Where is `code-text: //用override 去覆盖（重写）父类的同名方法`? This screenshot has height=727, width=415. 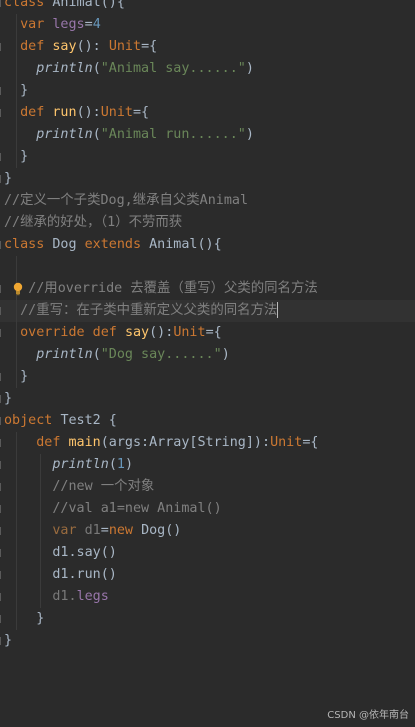 code-text: //用override 去覆盖（重写）父类的同名方法 is located at coordinates (161, 289).